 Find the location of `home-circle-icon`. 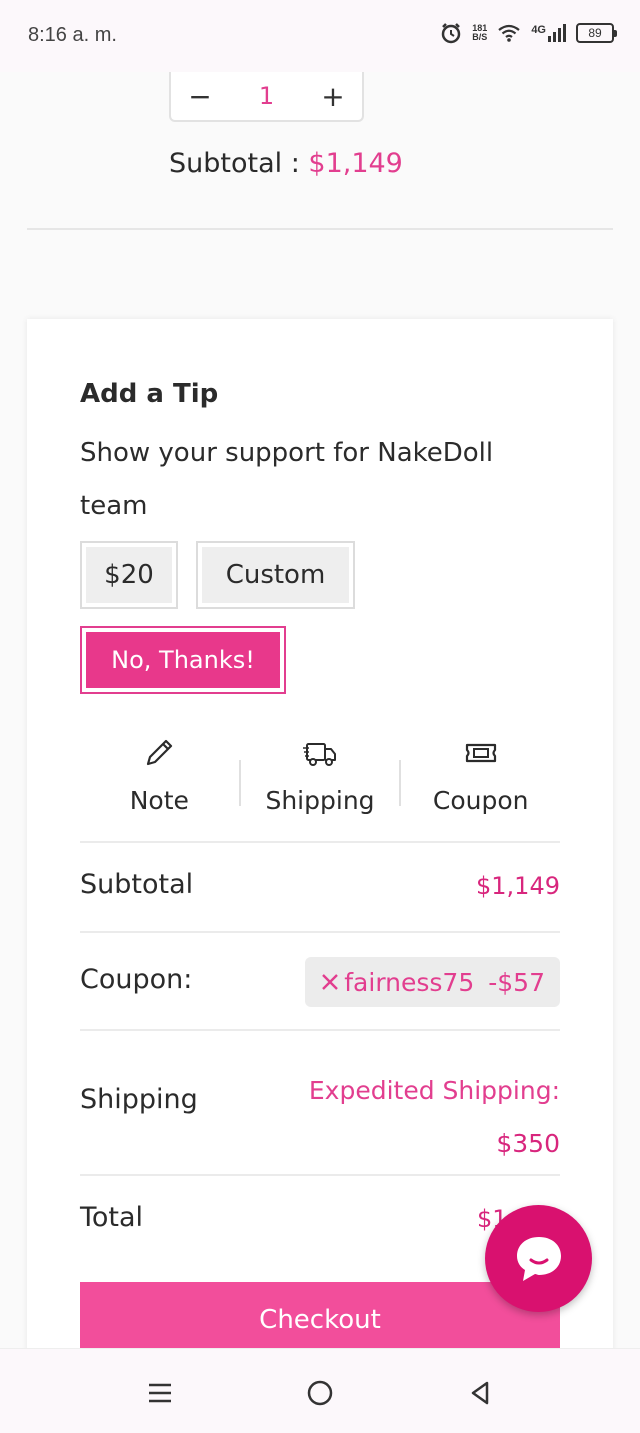

home-circle-icon is located at coordinates (320, 1393).